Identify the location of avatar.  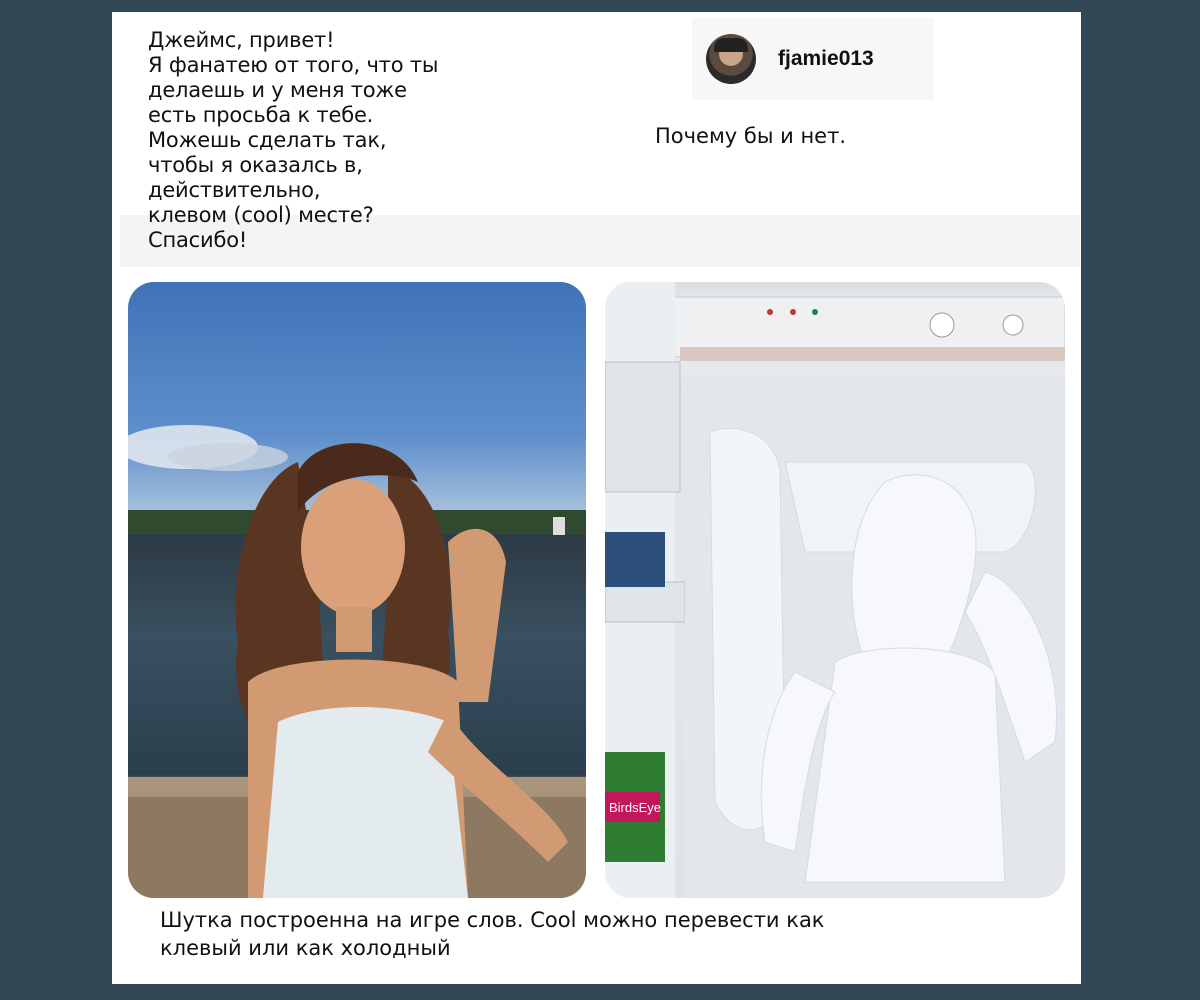
(731, 59).